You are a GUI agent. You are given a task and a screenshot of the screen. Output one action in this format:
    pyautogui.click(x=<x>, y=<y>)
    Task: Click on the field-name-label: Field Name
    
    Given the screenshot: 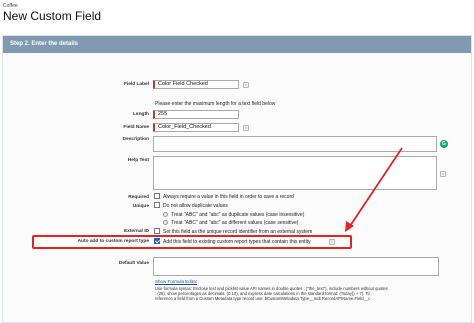 What is the action you would take?
    pyautogui.click(x=136, y=127)
    